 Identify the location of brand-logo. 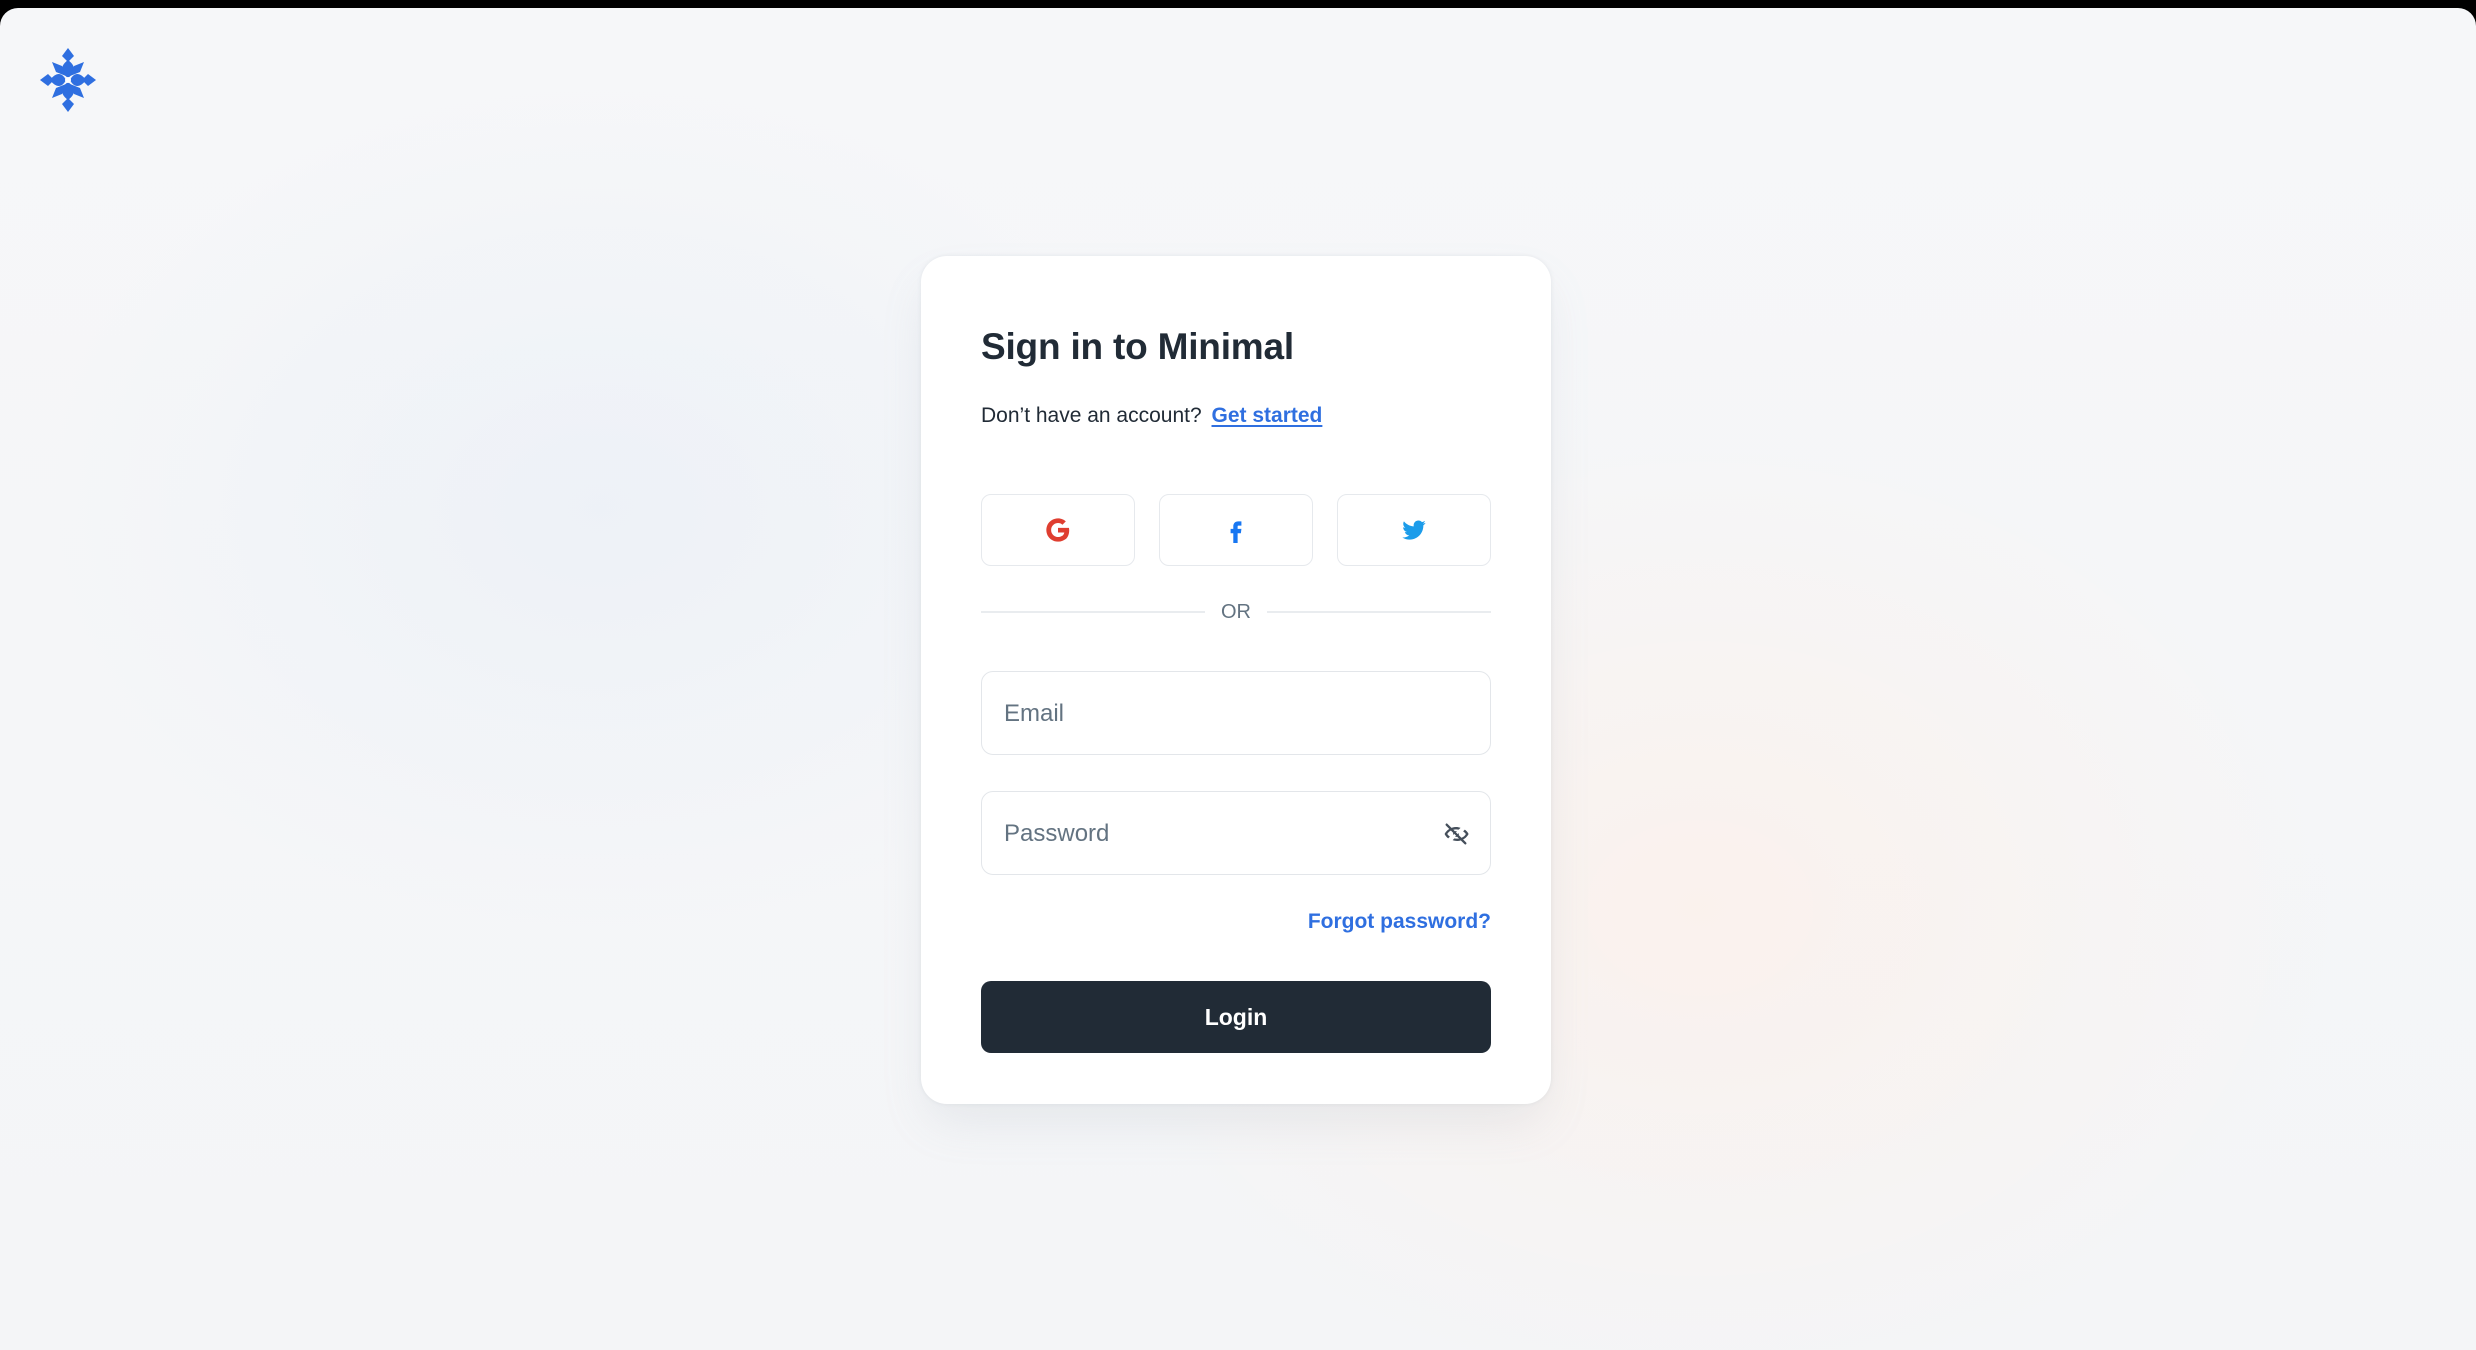
(68, 80).